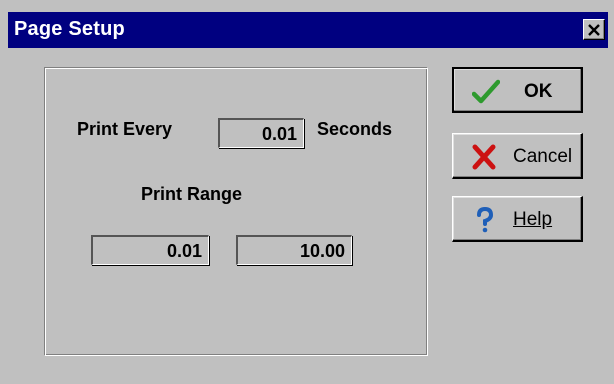 This screenshot has height=384, width=614. What do you see at coordinates (192, 194) in the screenshot?
I see `print-range-label: Print Range` at bounding box center [192, 194].